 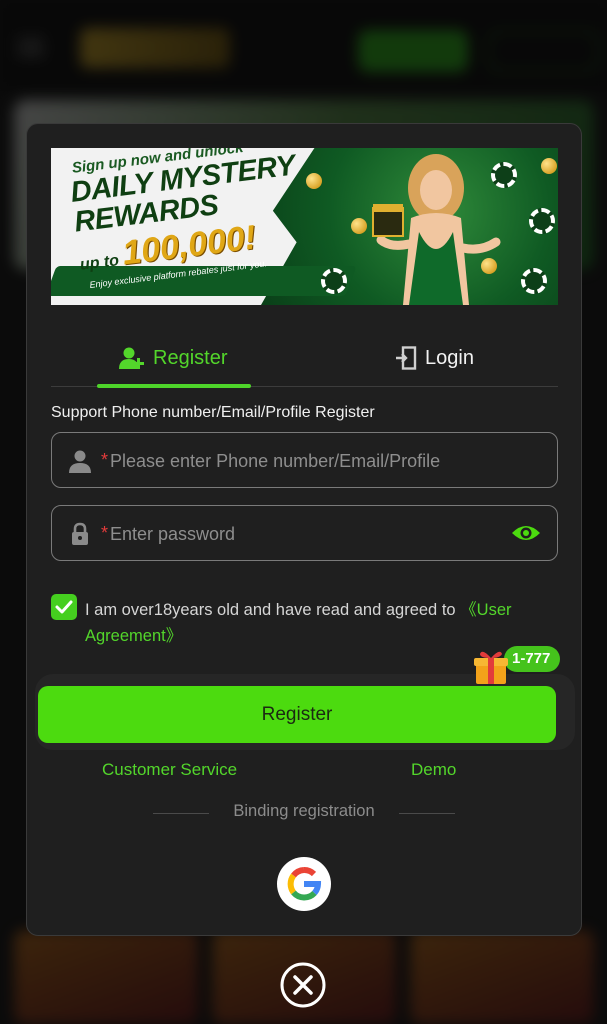 What do you see at coordinates (169, 770) in the screenshot?
I see `customer-service-link: Customer Service` at bounding box center [169, 770].